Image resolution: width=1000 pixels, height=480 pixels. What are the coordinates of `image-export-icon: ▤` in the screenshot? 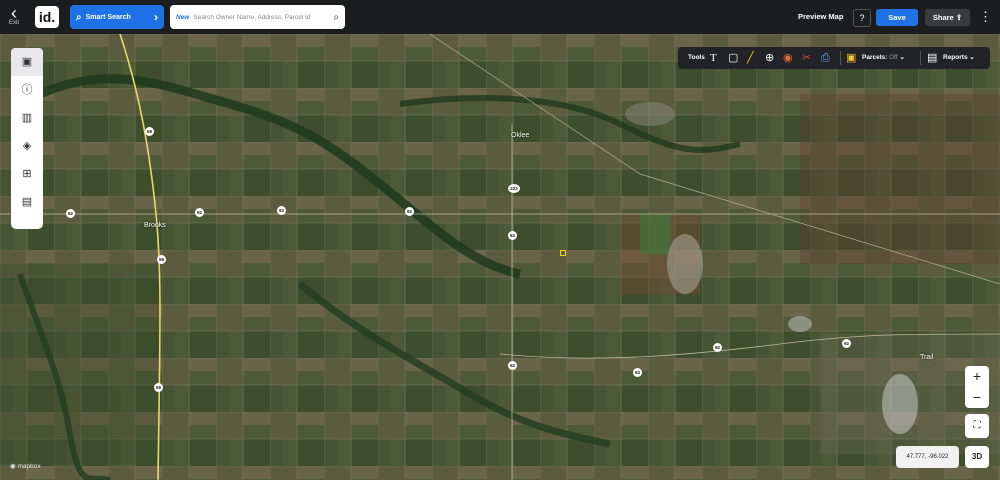 It's located at (27, 202).